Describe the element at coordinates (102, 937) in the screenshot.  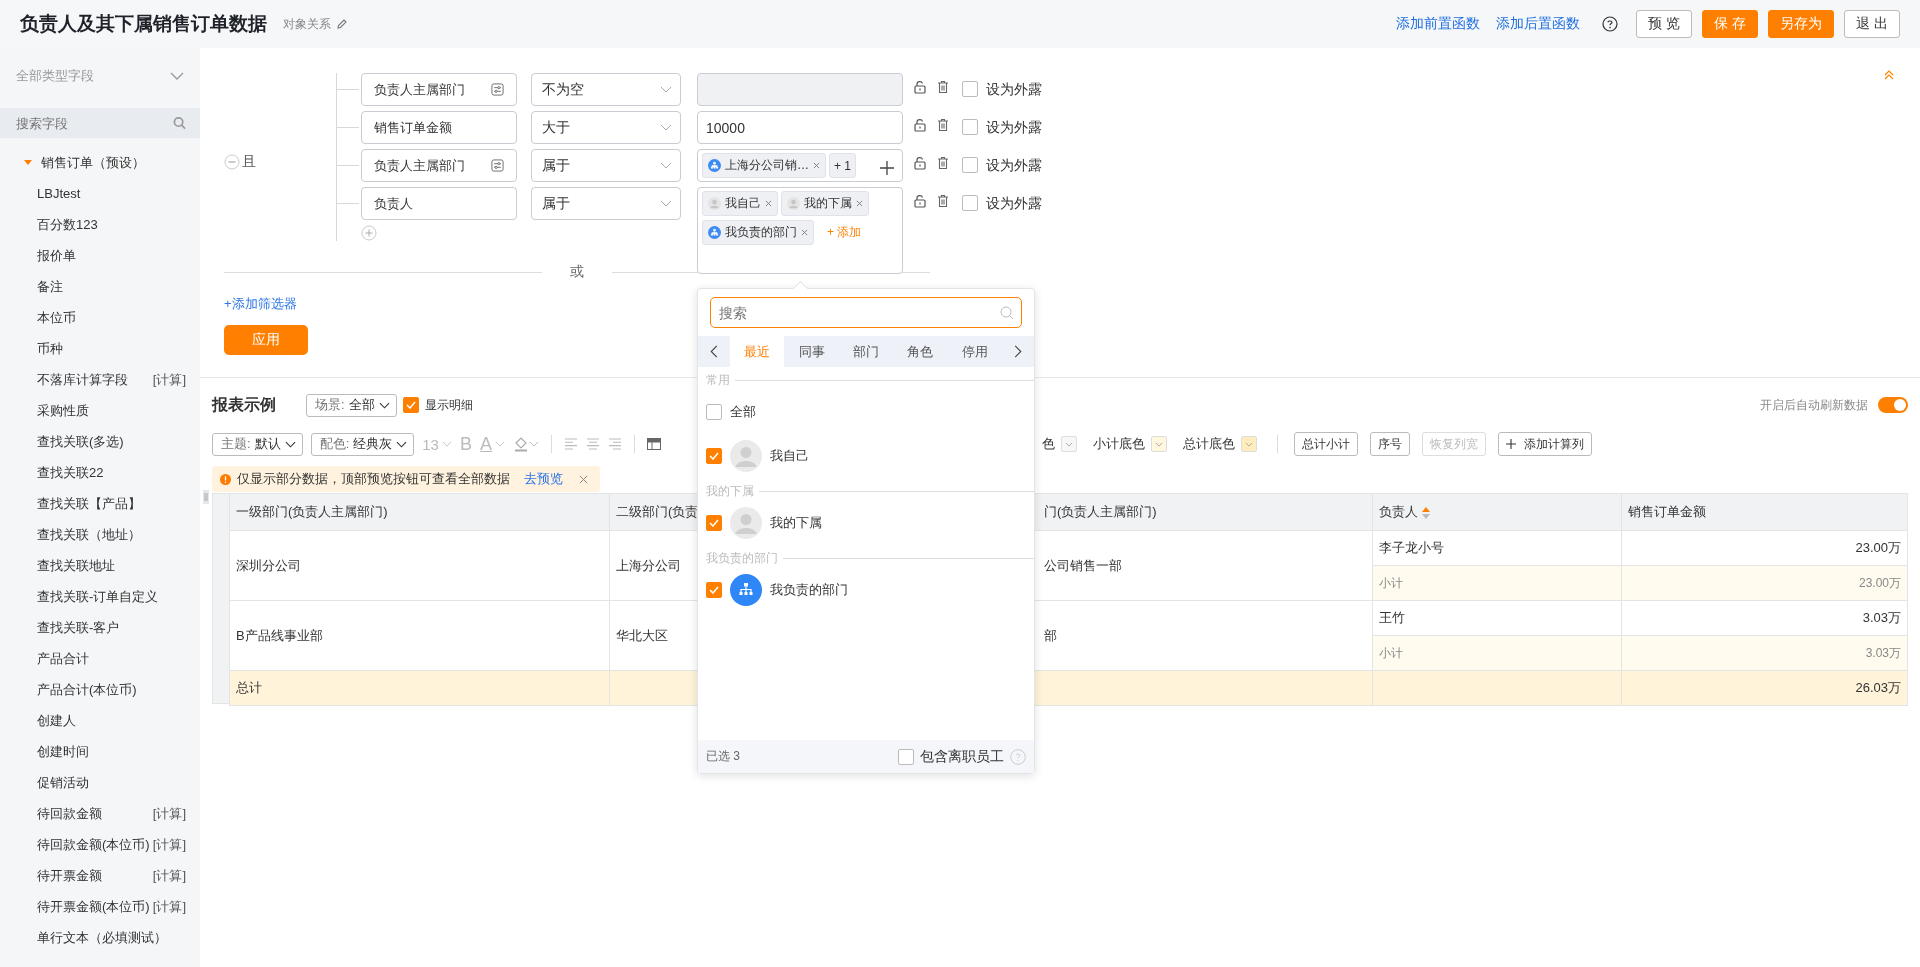
I see `field-item: 单行文本（必填测试）` at that location.